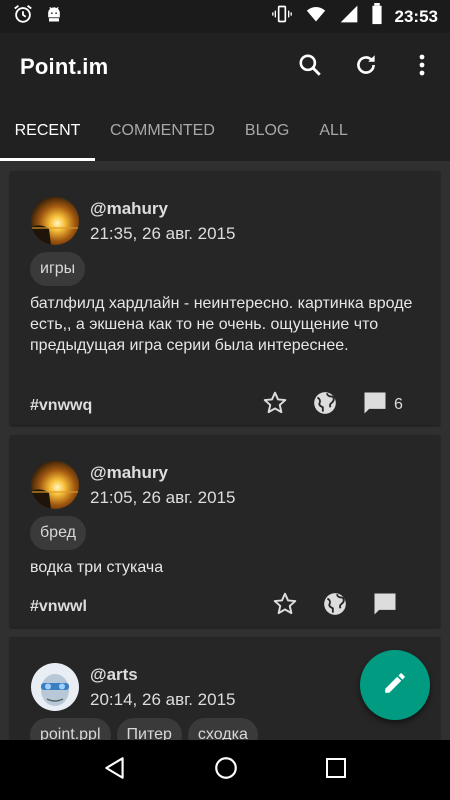  Describe the element at coordinates (225, 67) in the screenshot. I see `app-bar: Point.im` at that location.